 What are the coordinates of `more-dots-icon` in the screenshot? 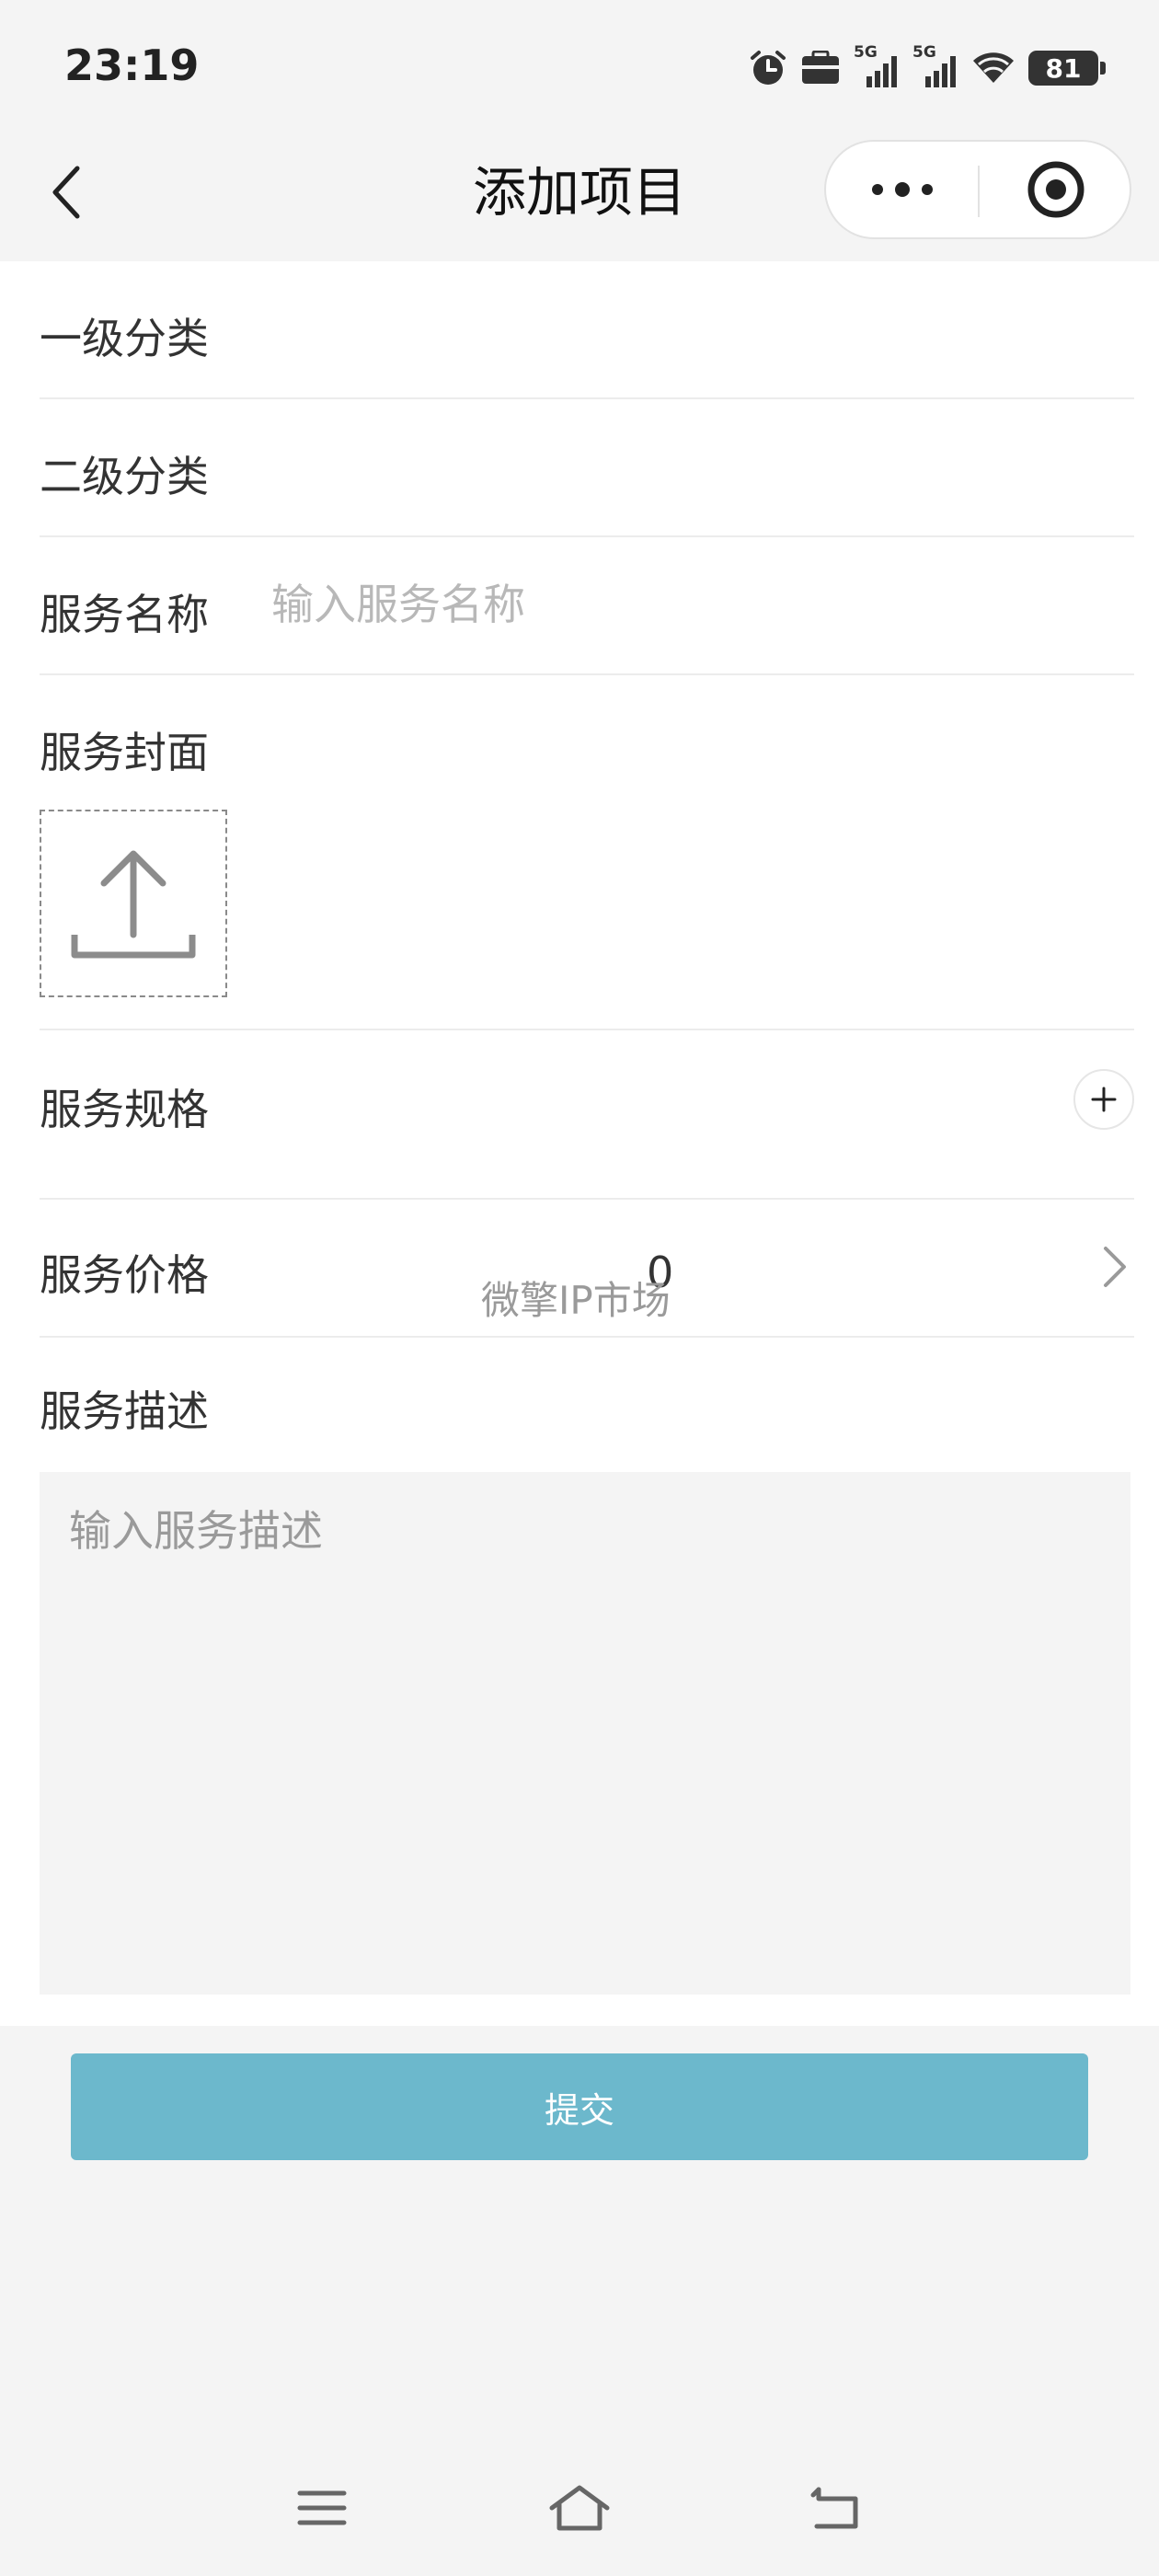 It's located at (902, 189).